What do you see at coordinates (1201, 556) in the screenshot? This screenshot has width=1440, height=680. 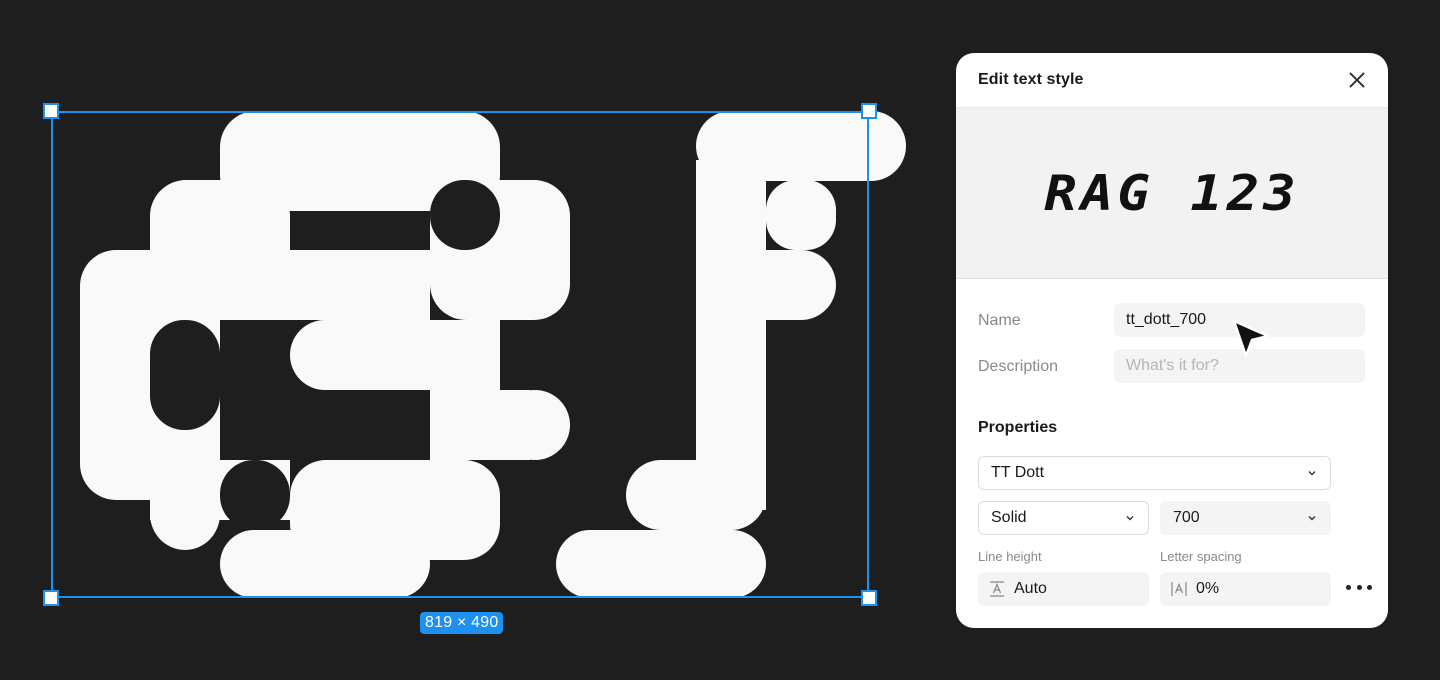 I see `letter-spacing-label: Letter spacing` at bounding box center [1201, 556].